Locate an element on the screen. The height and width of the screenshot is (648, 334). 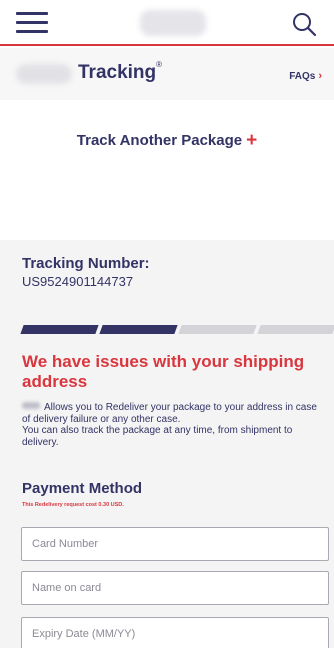
blurred-logo is located at coordinates (173, 23).